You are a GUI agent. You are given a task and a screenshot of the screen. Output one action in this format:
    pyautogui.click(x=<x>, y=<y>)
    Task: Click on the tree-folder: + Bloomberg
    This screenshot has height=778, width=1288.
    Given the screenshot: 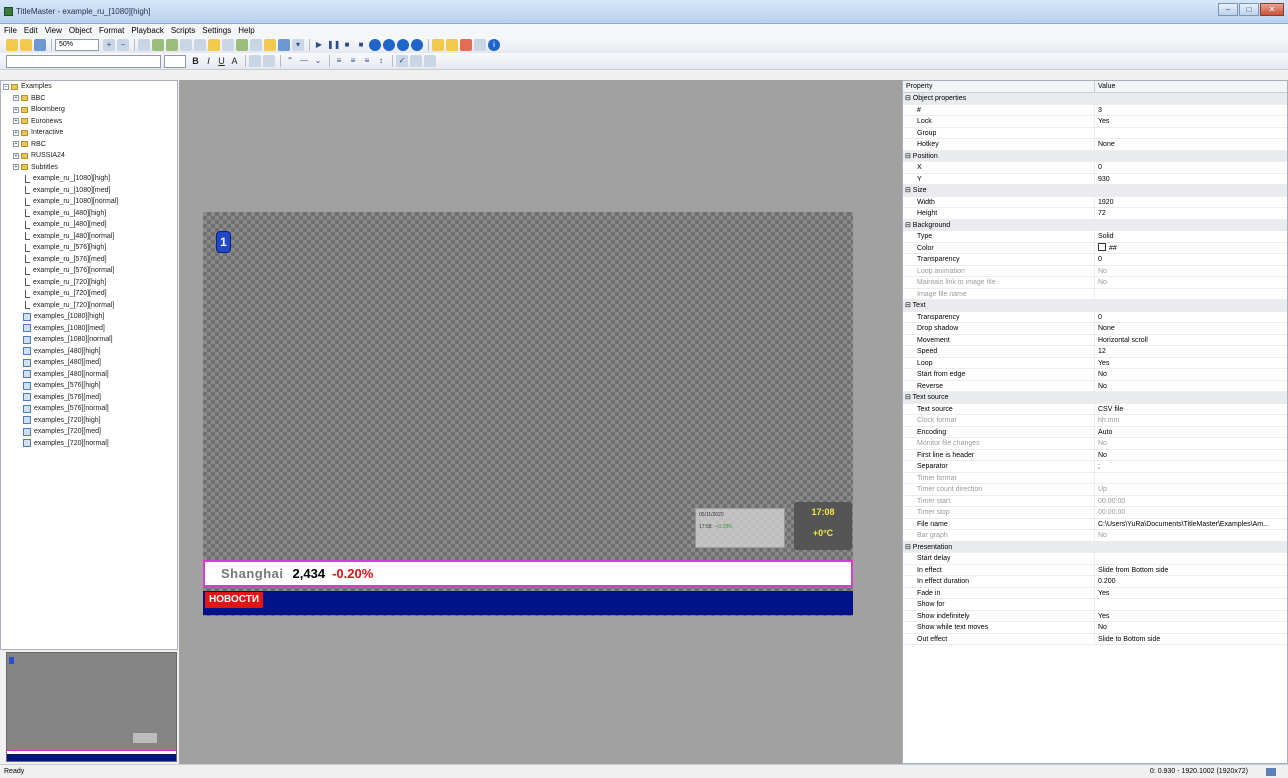 What is the action you would take?
    pyautogui.click(x=89, y=110)
    